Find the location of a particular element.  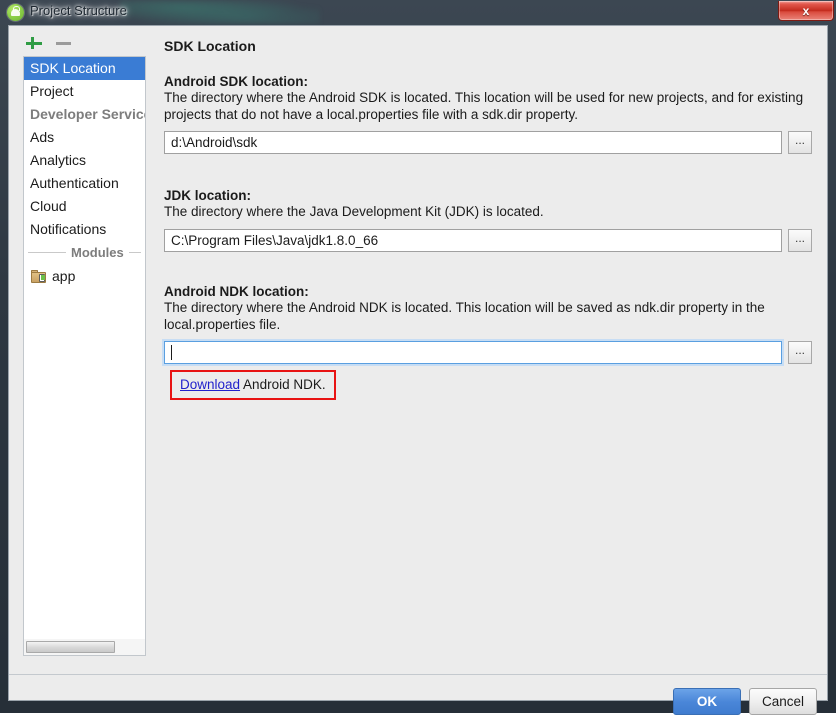

ok-button: OK is located at coordinates (707, 701).